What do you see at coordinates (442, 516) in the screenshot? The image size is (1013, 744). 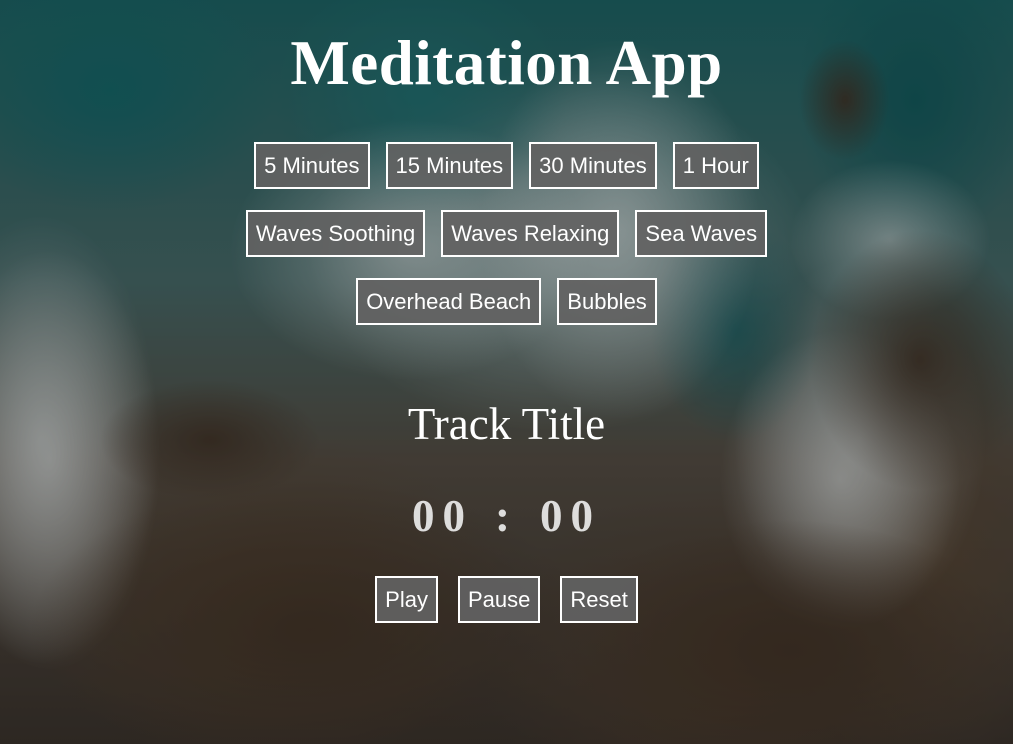 I see `timer-minutes: 00` at bounding box center [442, 516].